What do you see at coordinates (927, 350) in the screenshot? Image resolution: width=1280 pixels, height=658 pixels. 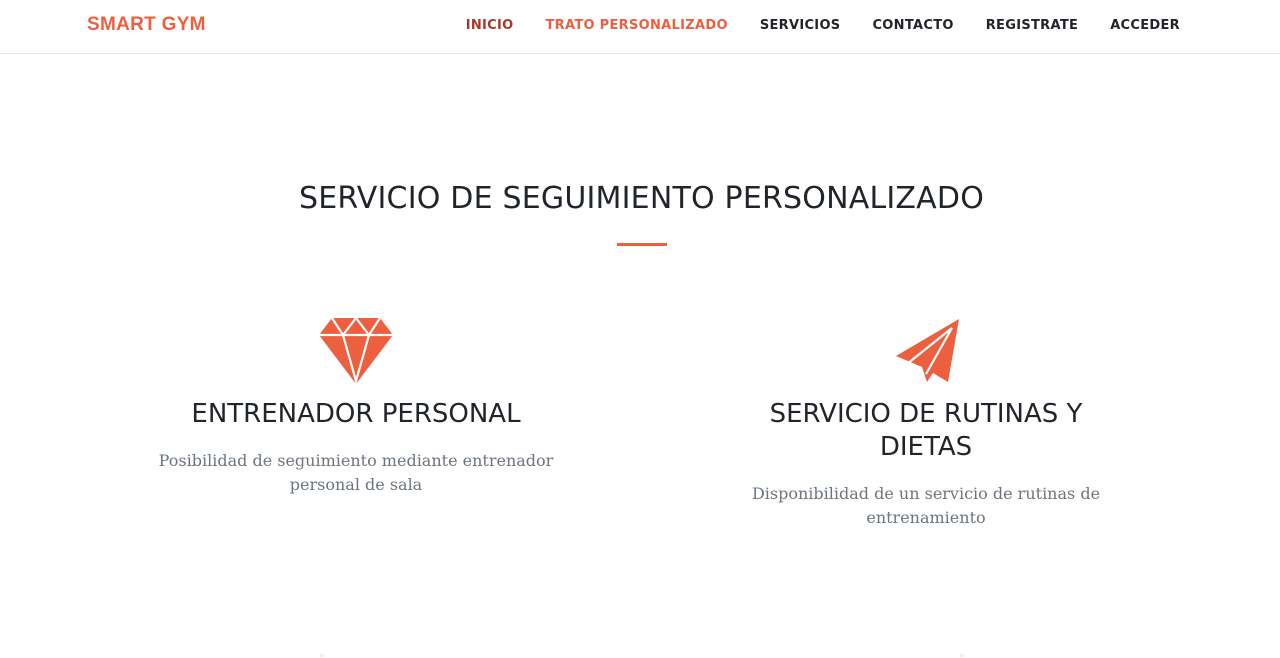 I see `paper-plane-icon` at bounding box center [927, 350].